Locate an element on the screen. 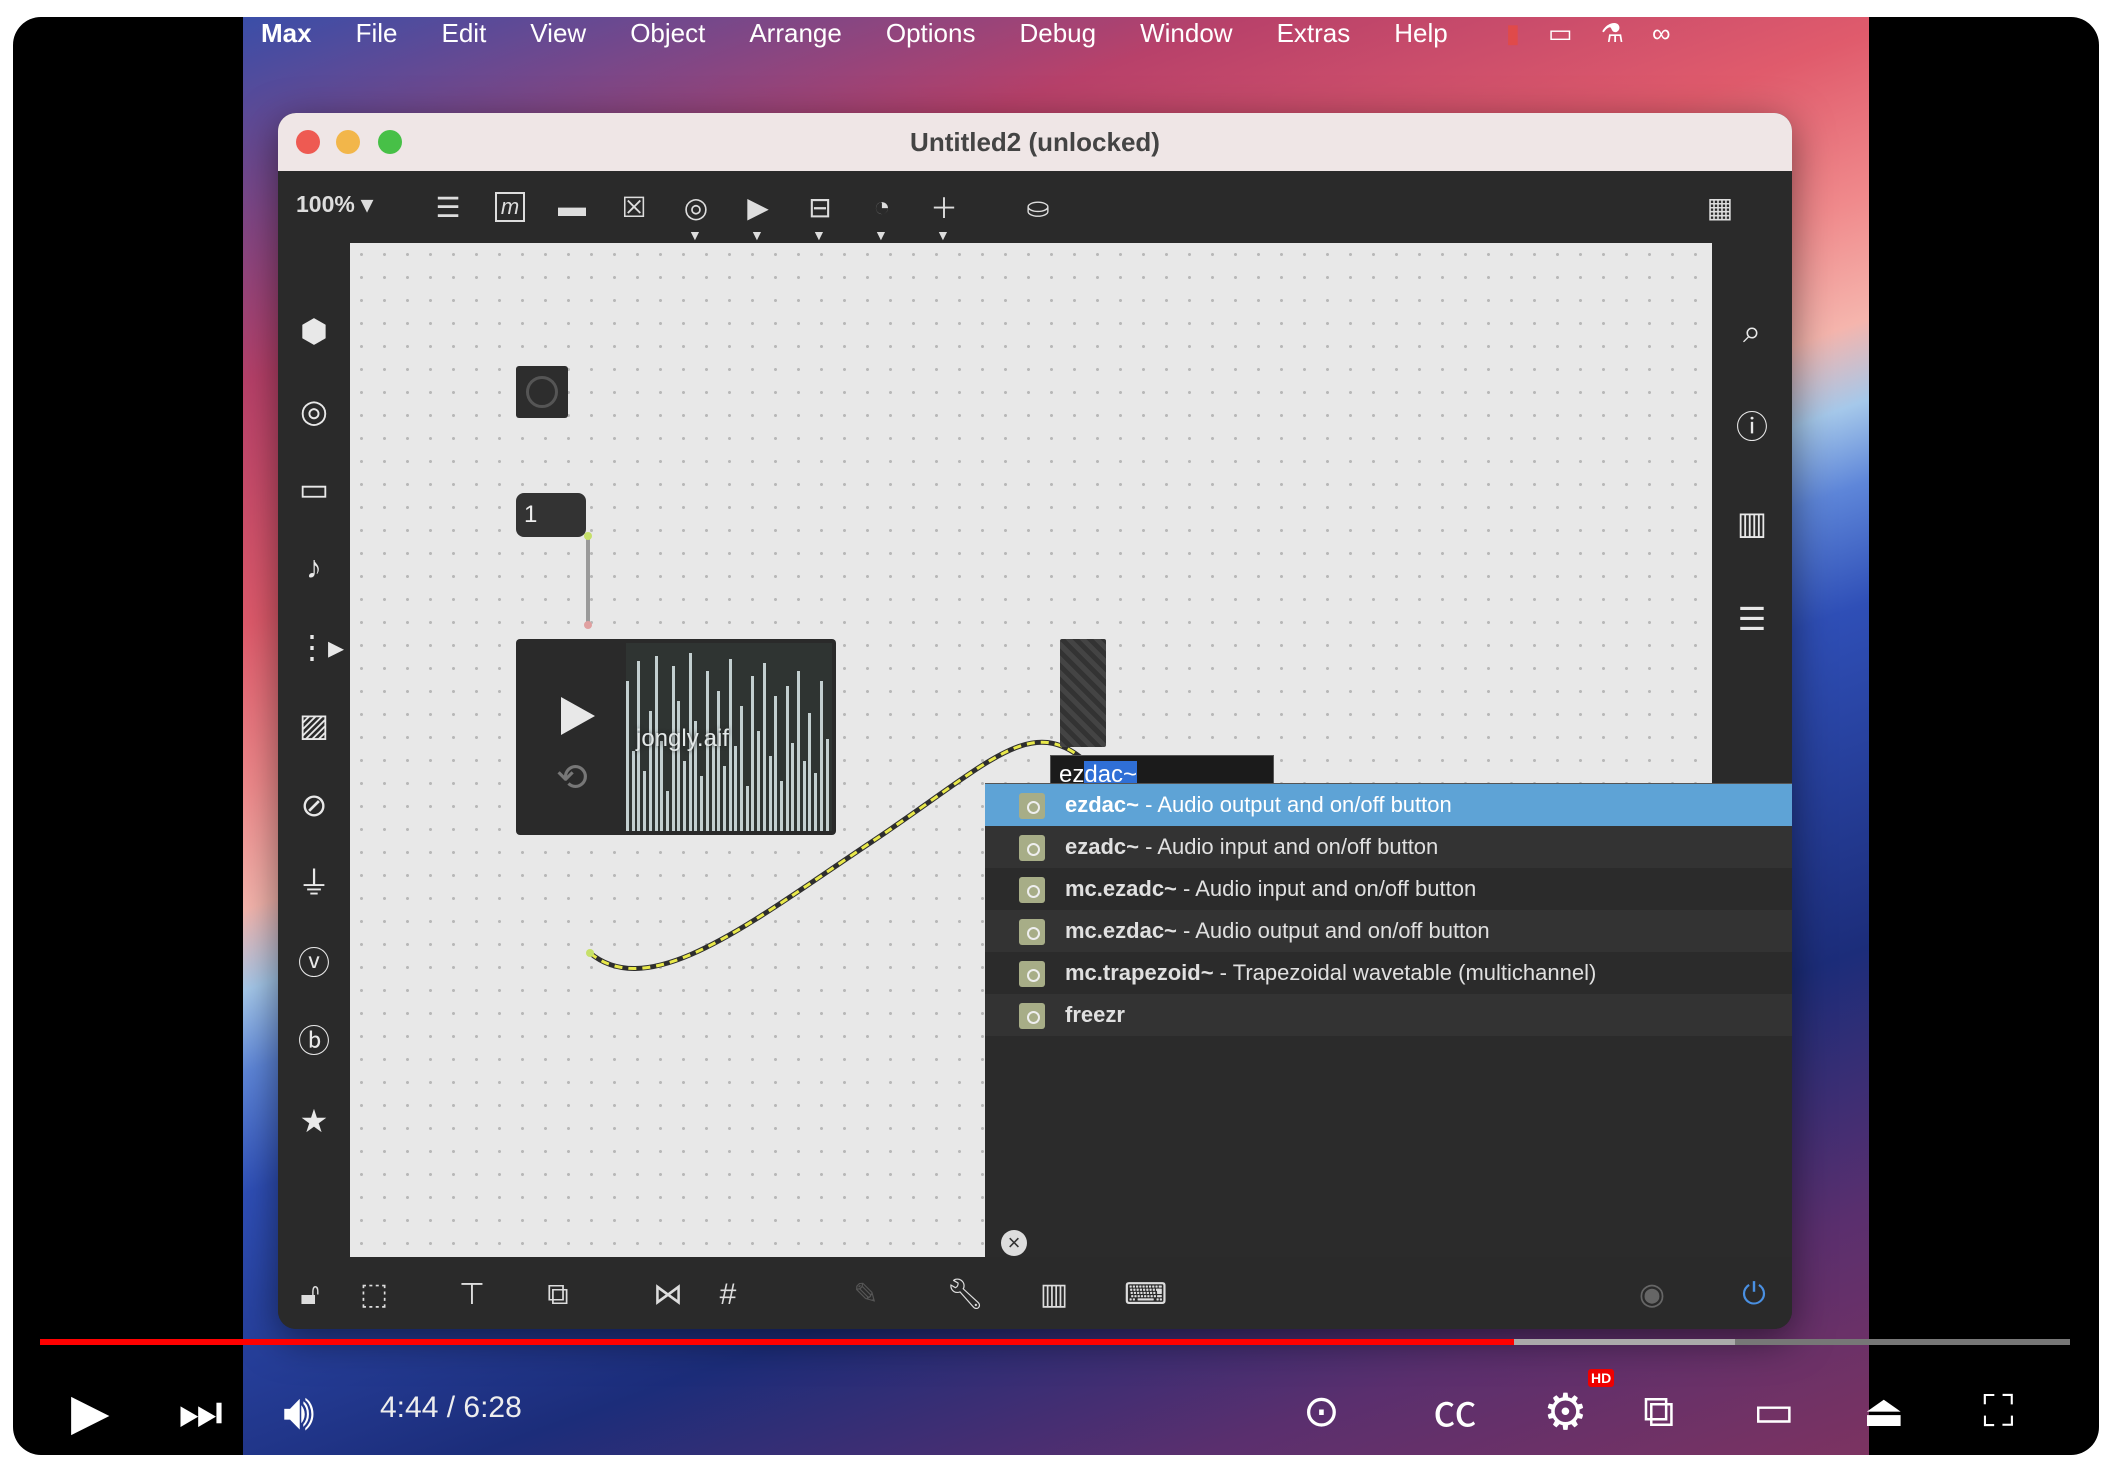 The width and height of the screenshot is (2106, 1474). ezdac-object-placeholder is located at coordinates (1083, 693).